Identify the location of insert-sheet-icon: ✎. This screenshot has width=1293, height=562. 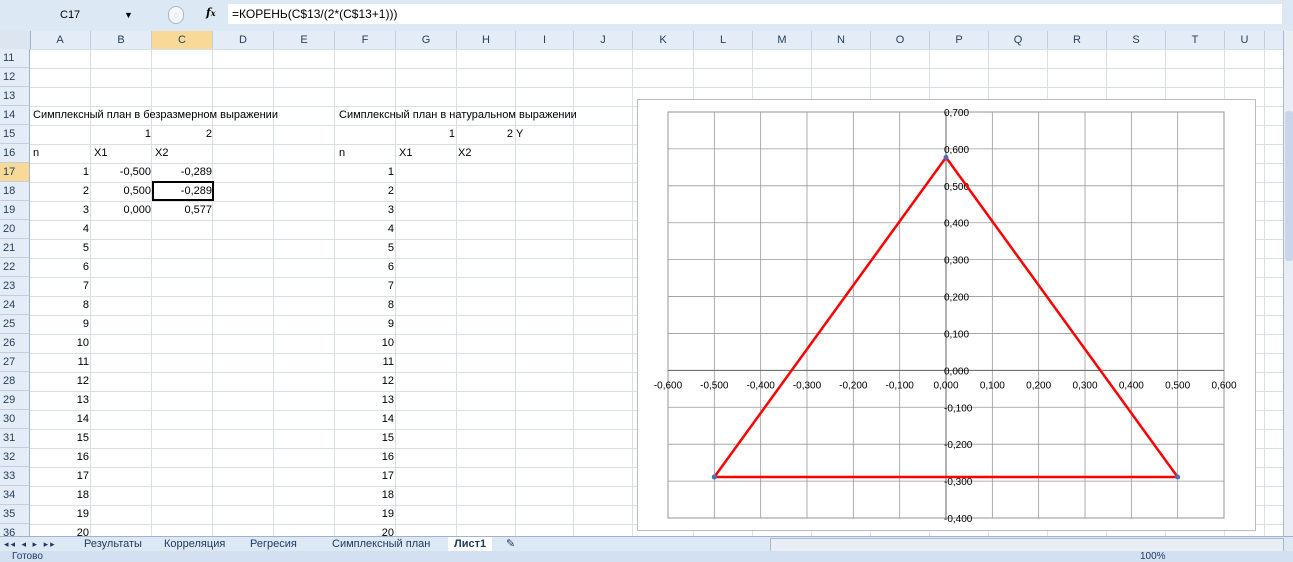
(510, 544).